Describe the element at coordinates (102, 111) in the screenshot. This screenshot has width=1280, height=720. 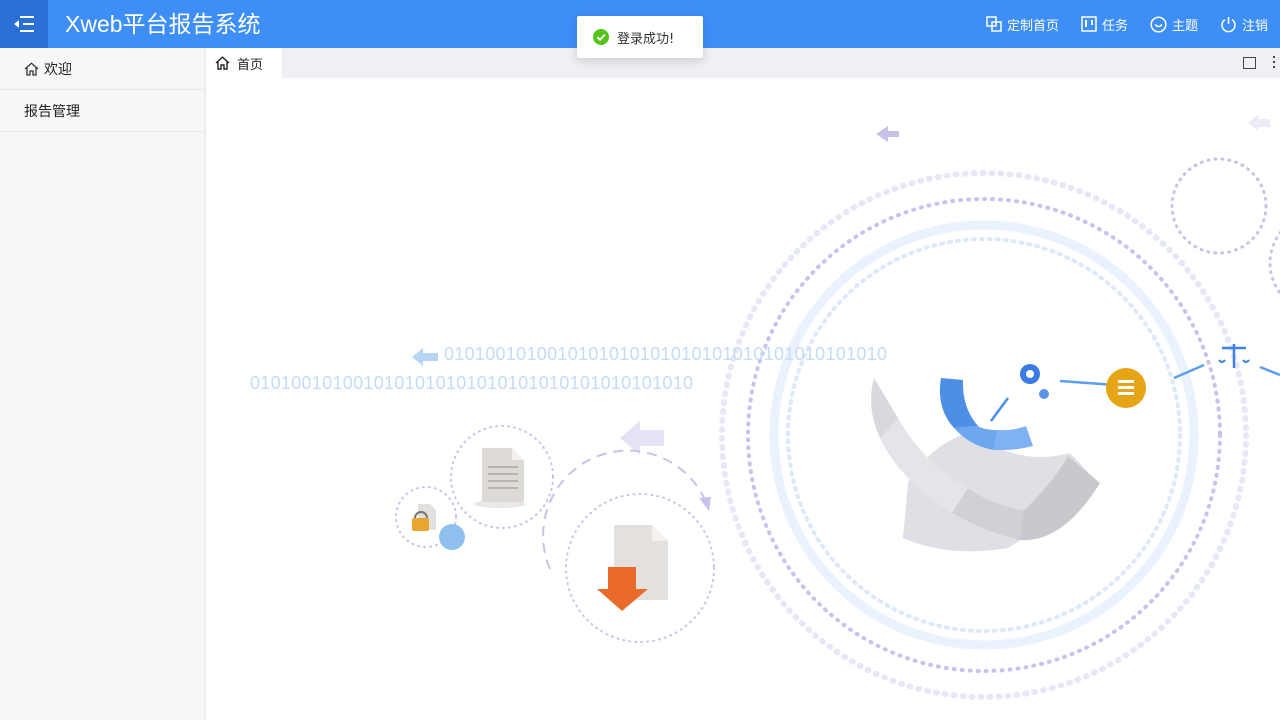
I see `sidebar-item-report-management: 报告管理` at that location.